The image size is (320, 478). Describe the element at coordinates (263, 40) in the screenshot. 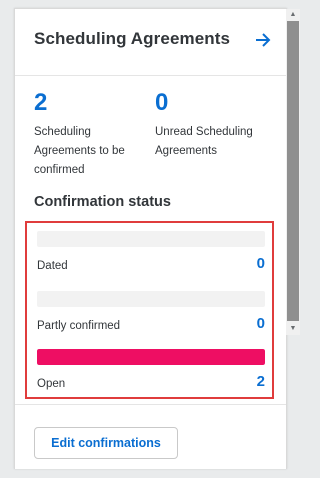

I see `arrow-right-icon` at that location.